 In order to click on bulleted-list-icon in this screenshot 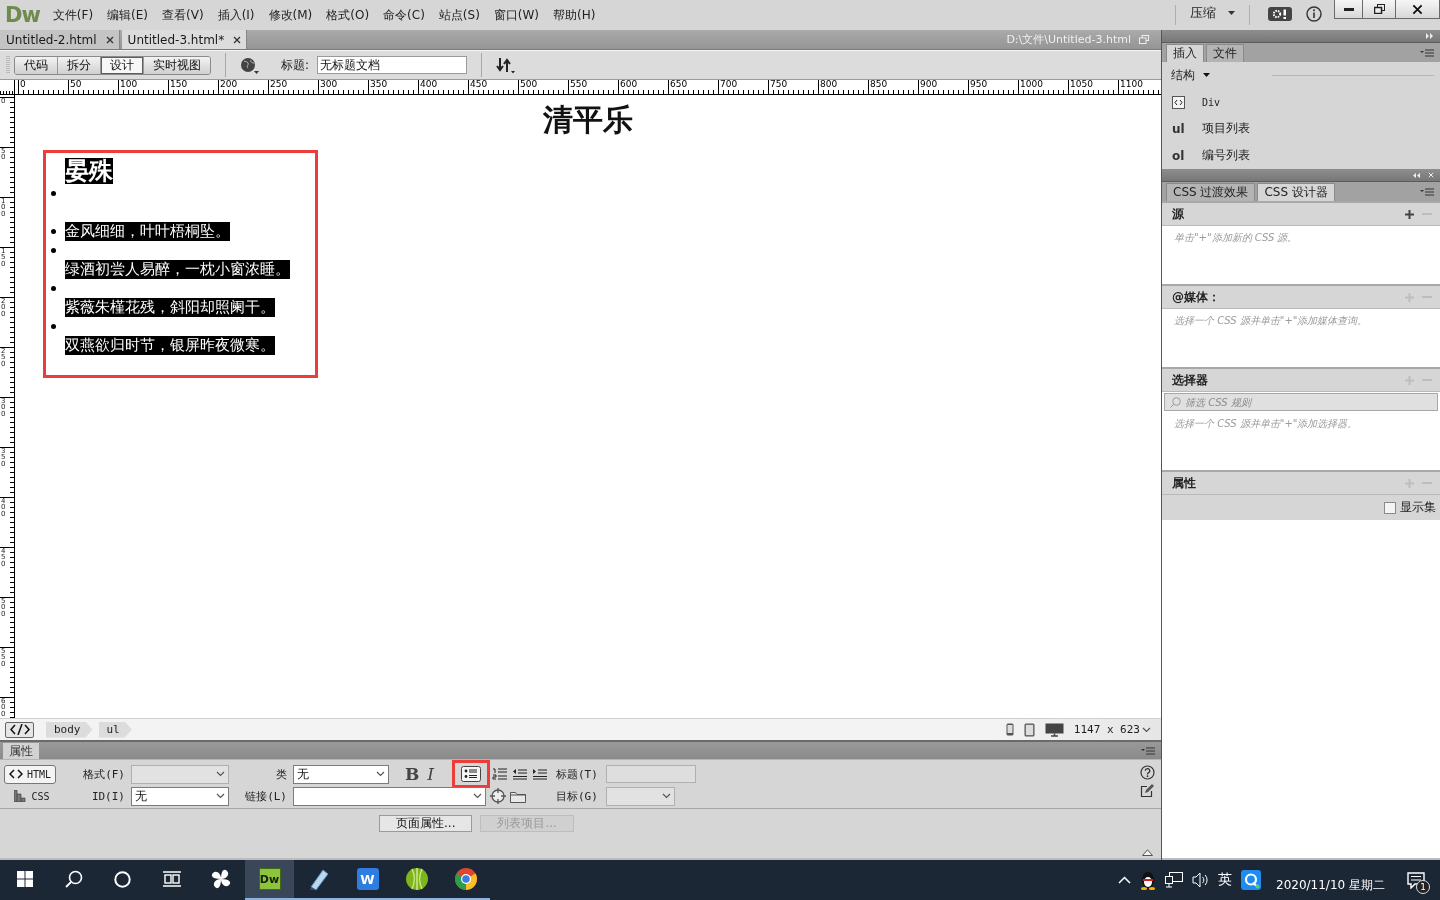, I will do `click(471, 774)`.